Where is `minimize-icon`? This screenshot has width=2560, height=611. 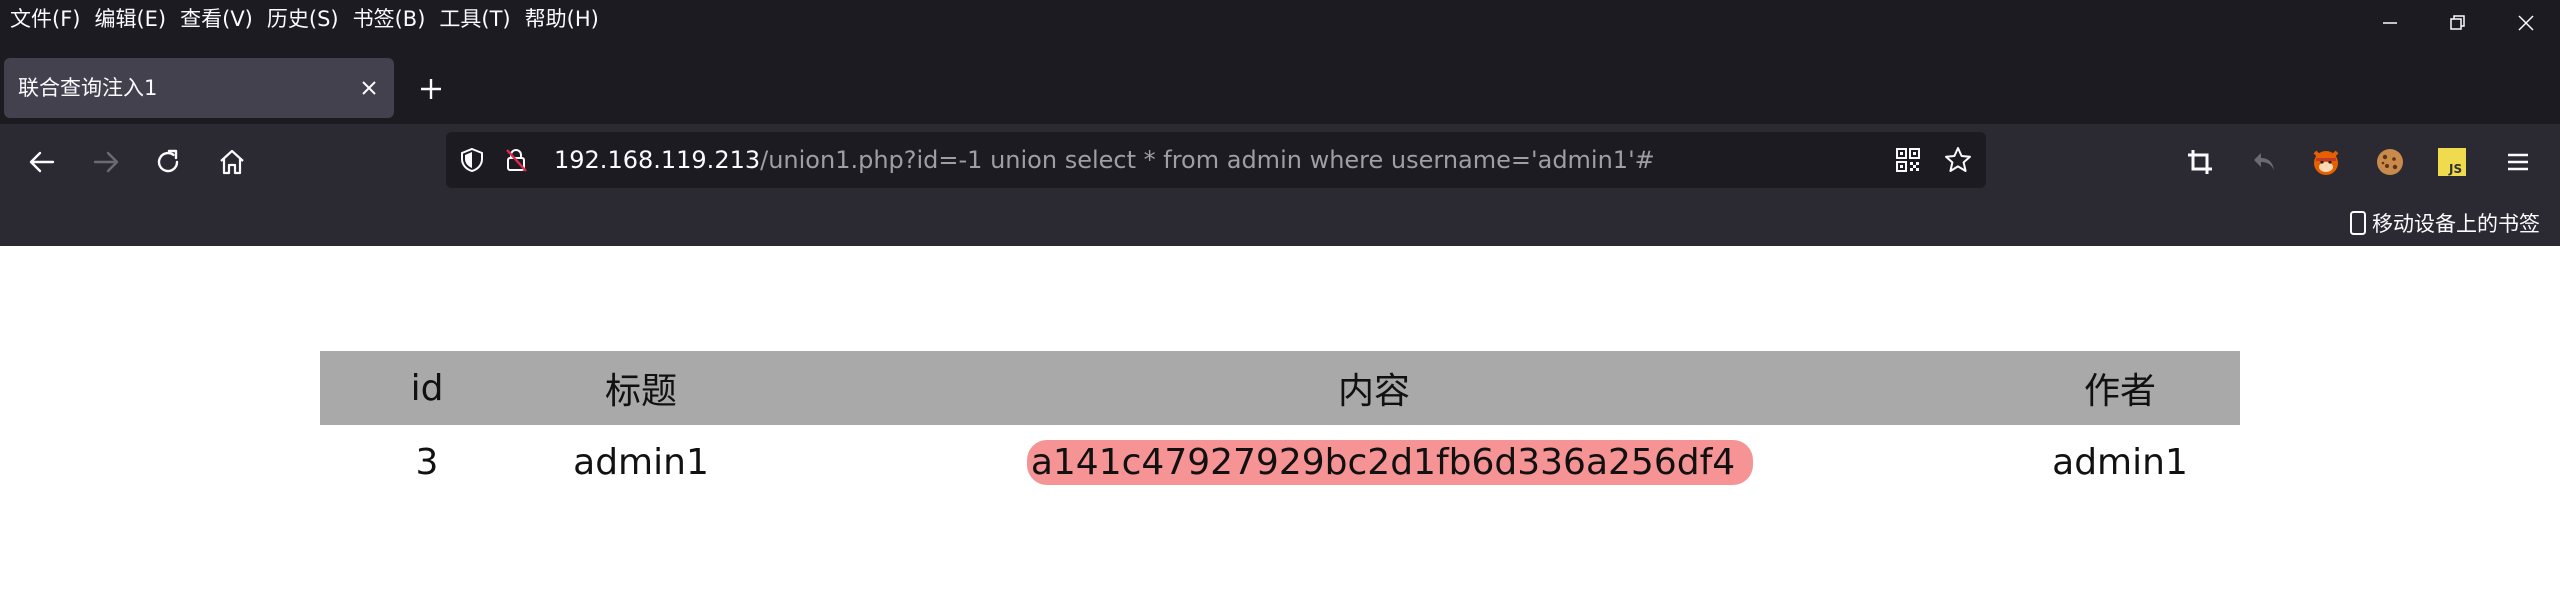 minimize-icon is located at coordinates (2390, 23).